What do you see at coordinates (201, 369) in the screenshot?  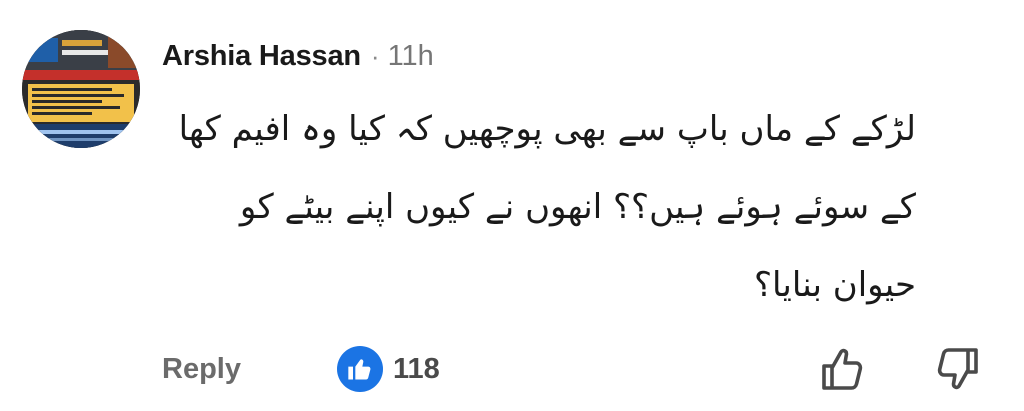 I see `reply-button: Reply` at bounding box center [201, 369].